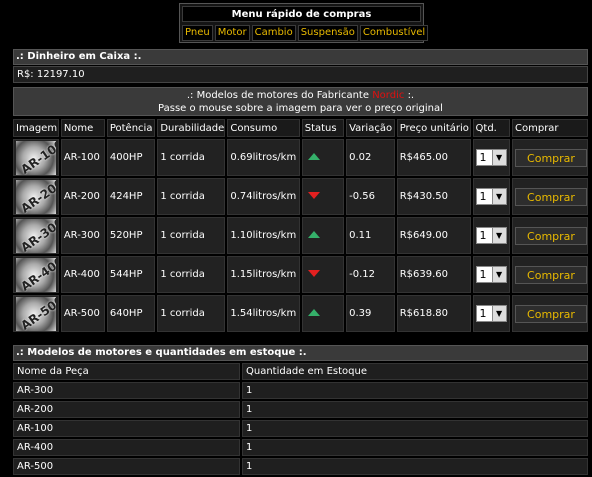 Image resolution: width=592 pixels, height=477 pixels. I want to click on engine-image-cell: AR-100, so click(36, 157).